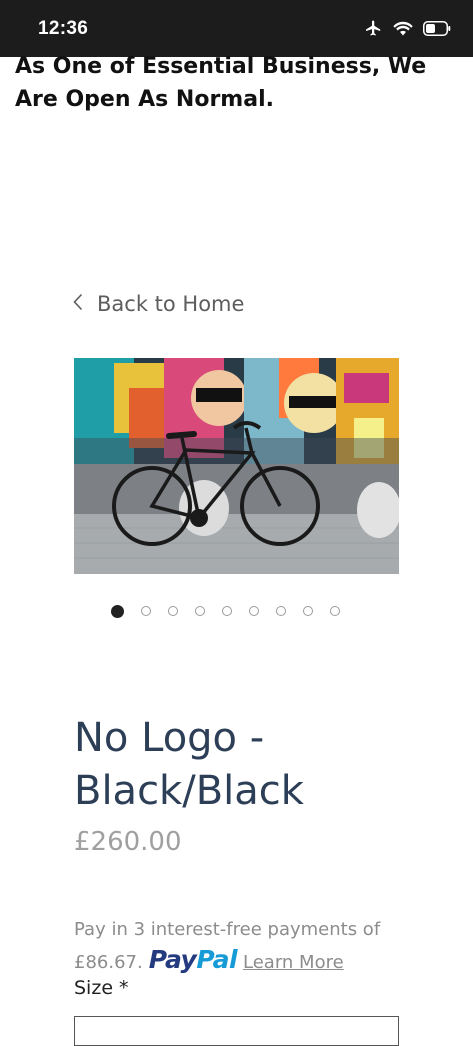 This screenshot has height=1046, width=473. I want to click on gallery-pagination, so click(225, 611).